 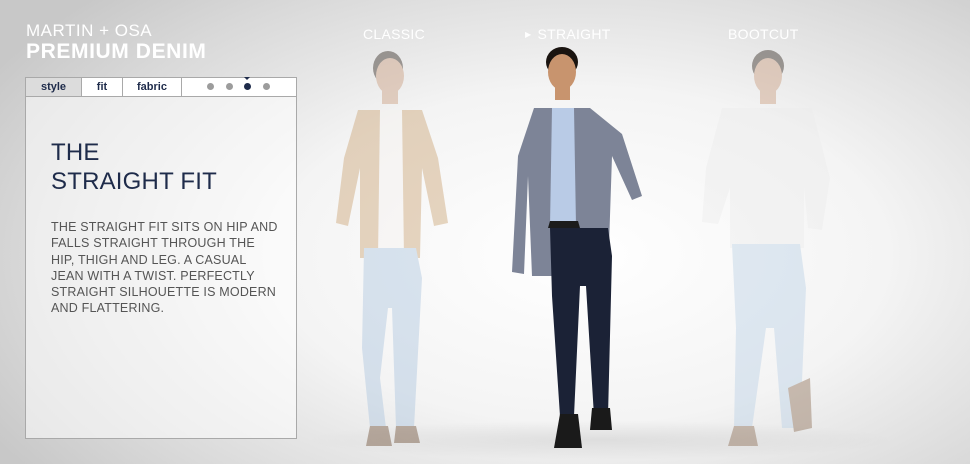 What do you see at coordinates (134, 181) in the screenshot?
I see `fit-heading-line2: STRAIGHT FIT` at bounding box center [134, 181].